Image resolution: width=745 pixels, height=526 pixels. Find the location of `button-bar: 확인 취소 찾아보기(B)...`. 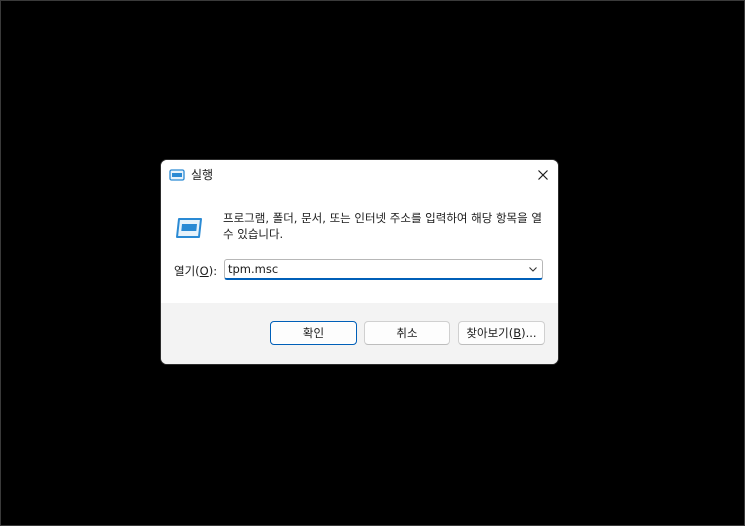

button-bar: 확인 취소 찾아보기(B)... is located at coordinates (359, 333).